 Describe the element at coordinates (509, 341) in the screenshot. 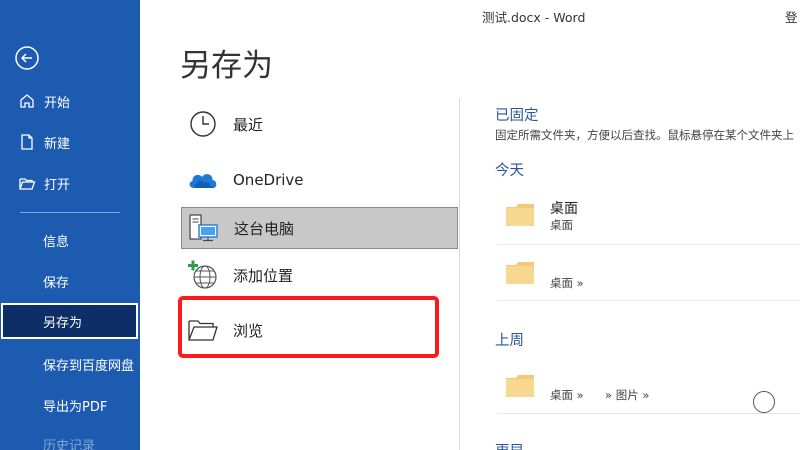

I see `last-week-section-title: 上周` at that location.